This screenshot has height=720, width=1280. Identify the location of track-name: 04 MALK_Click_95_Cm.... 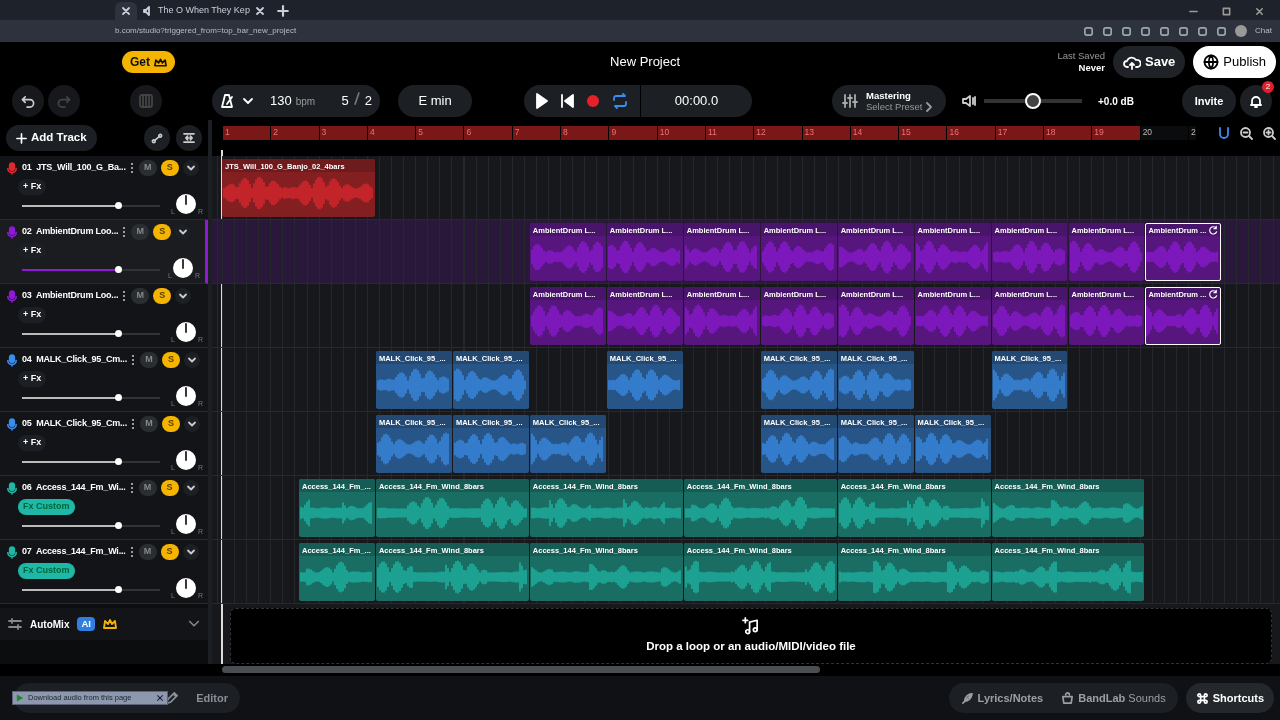
(74, 360).